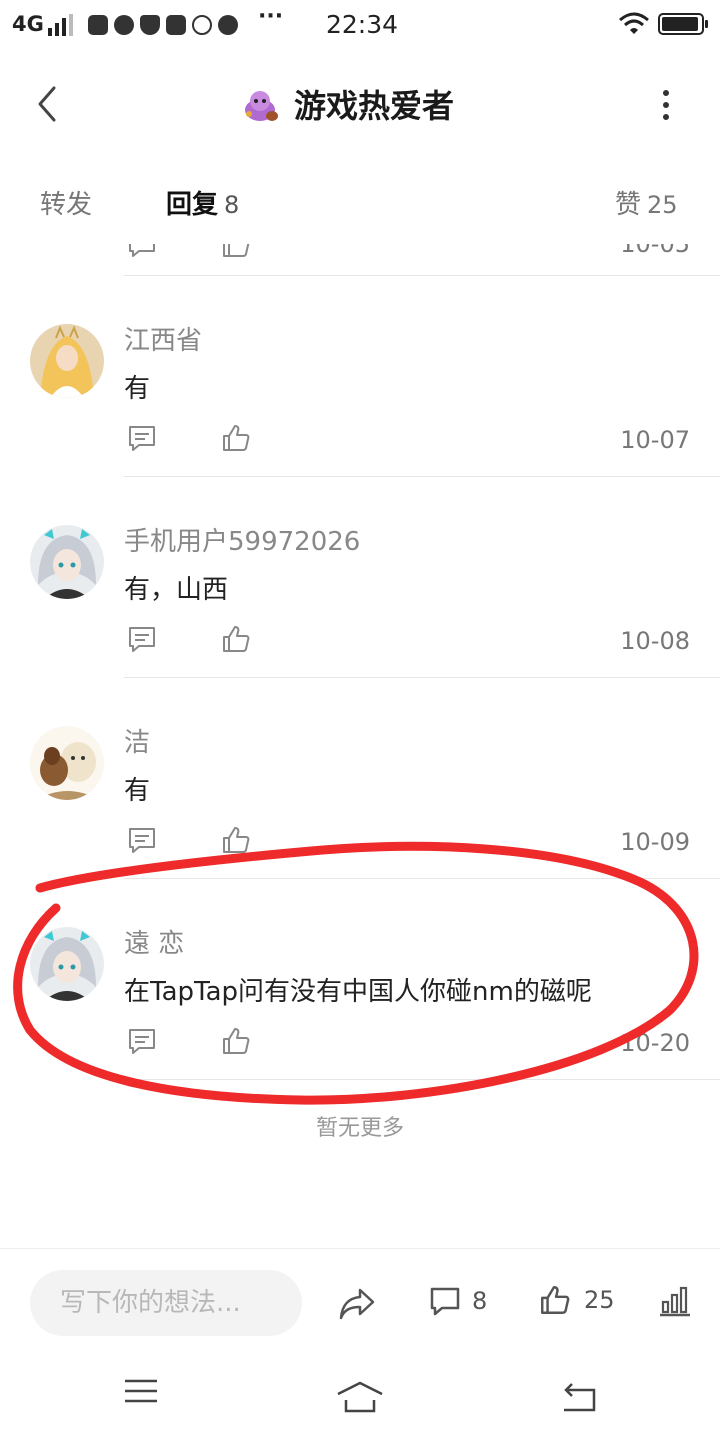  What do you see at coordinates (655, 641) in the screenshot?
I see `comment-date: 10-08` at bounding box center [655, 641].